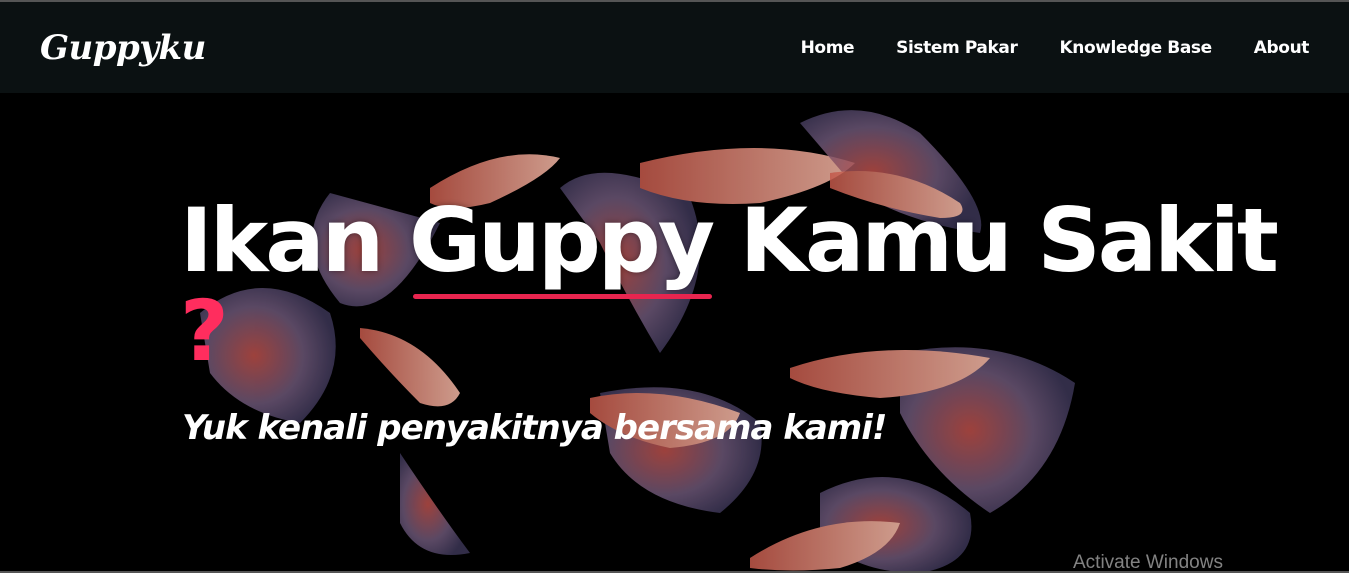 Image resolution: width=1349 pixels, height=573 pixels. What do you see at coordinates (534, 428) in the screenshot?
I see `hero-subtitle: Yuk kenali penyakitnya bersama kami!` at bounding box center [534, 428].